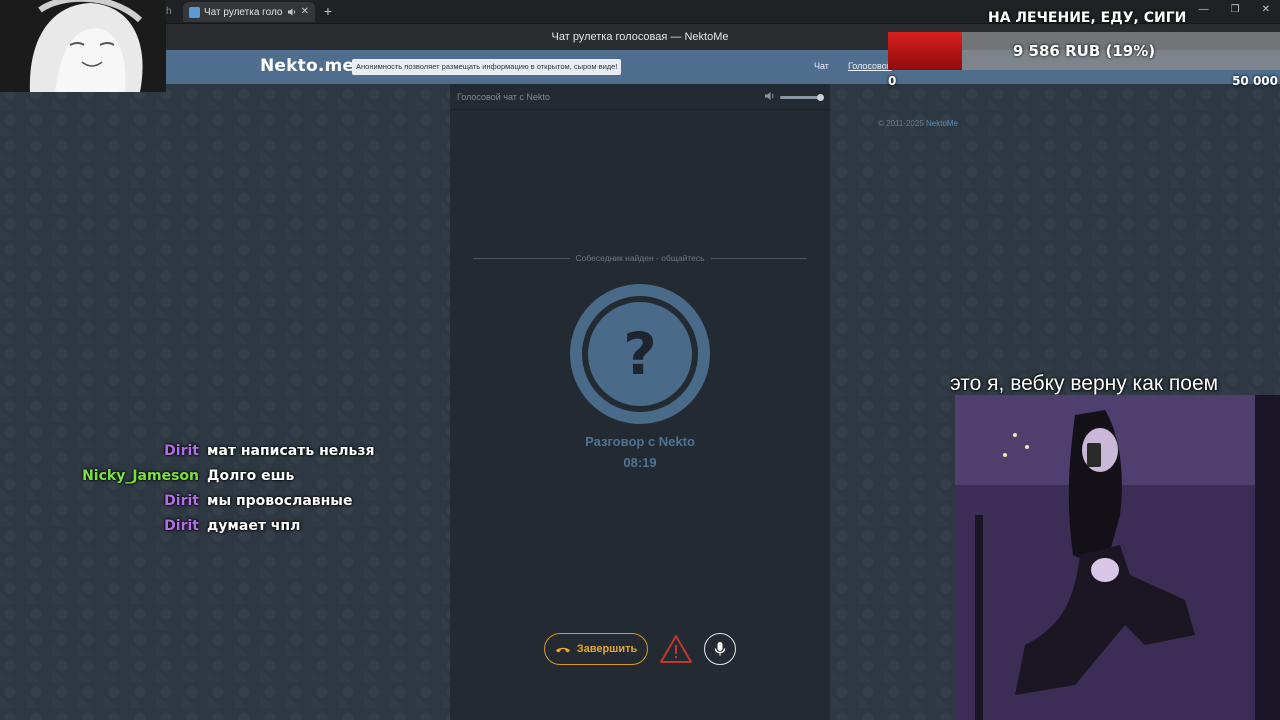  What do you see at coordinates (291, 450) in the screenshot?
I see `chat-text: мат написать нельзя` at bounding box center [291, 450].